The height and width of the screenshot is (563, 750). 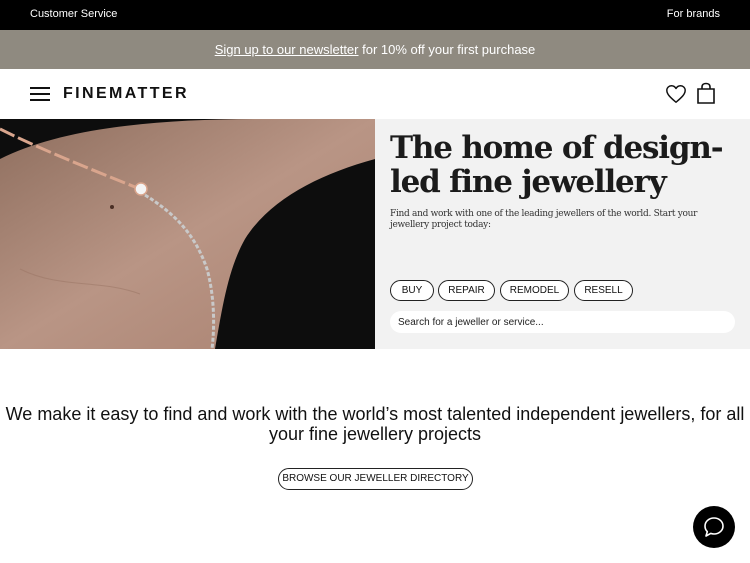 I want to click on chip-repair: REPAIR, so click(x=466, y=290).